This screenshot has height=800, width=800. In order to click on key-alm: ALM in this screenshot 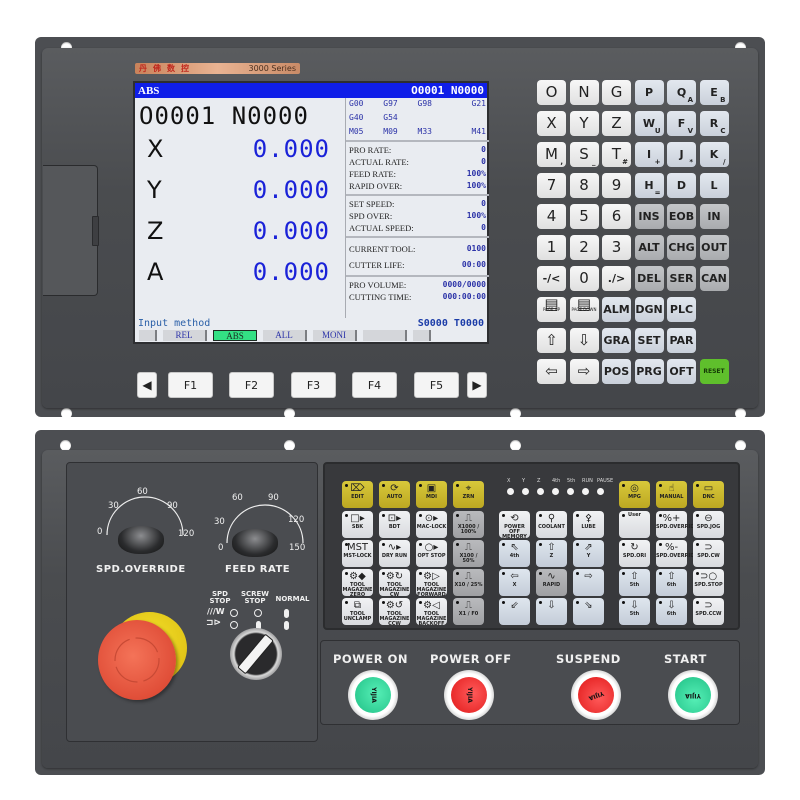, I will do `click(616, 309)`.